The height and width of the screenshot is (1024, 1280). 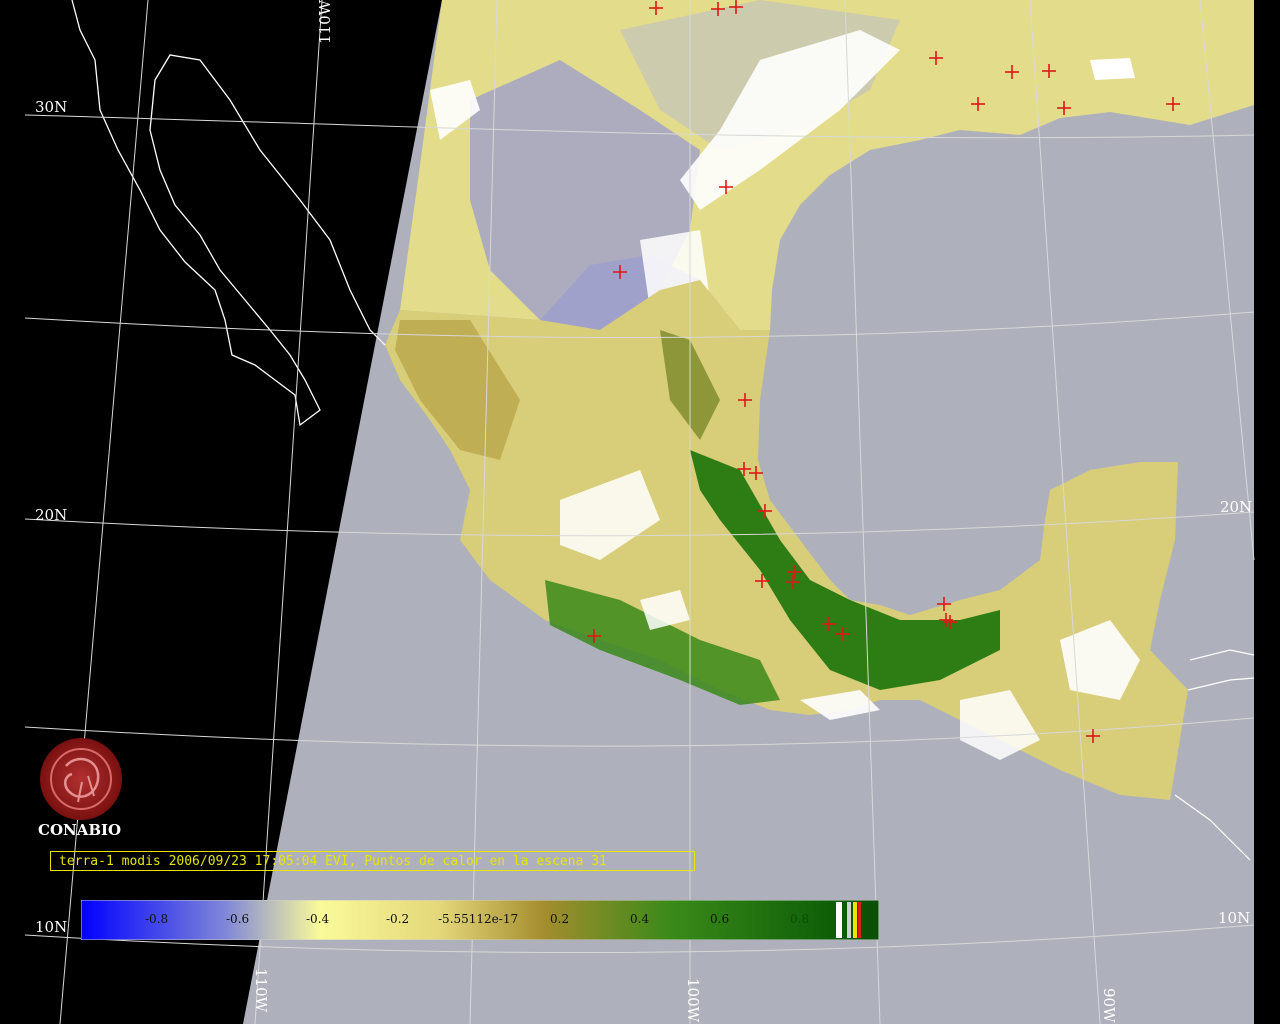 What do you see at coordinates (855, 920) in the screenshot?
I see `colorbar-swatch-yellow` at bounding box center [855, 920].